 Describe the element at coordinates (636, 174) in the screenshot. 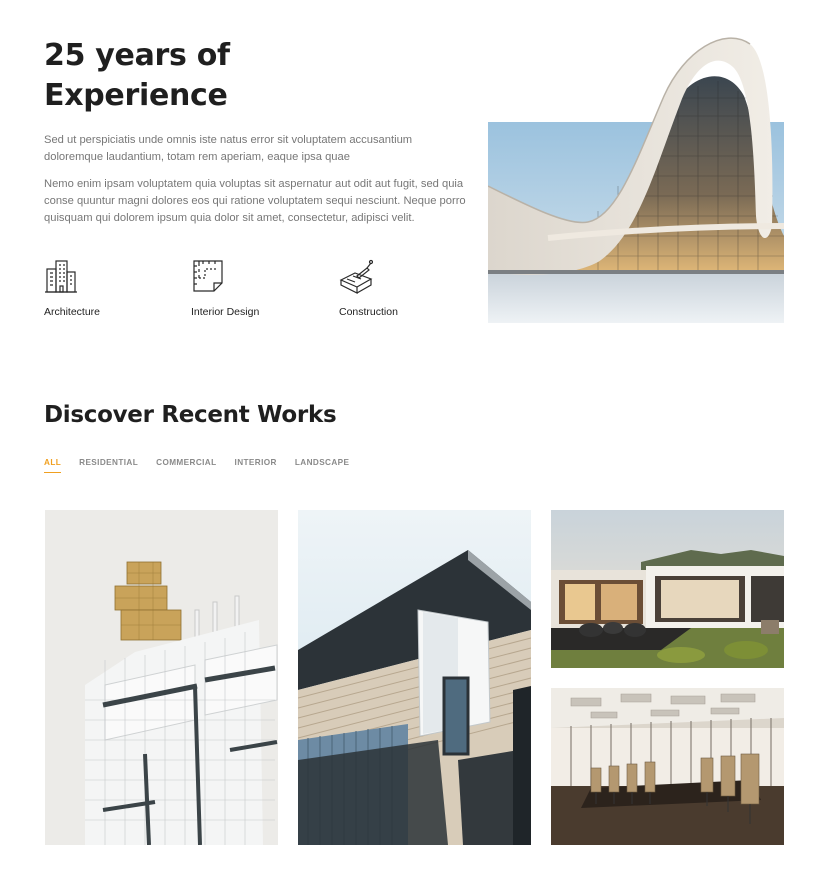

I see `hero-building-photo` at that location.